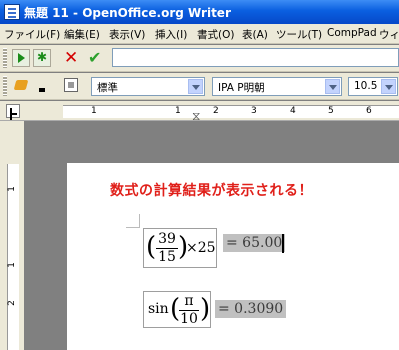  I want to click on menu-insert: 挿入(I), so click(171, 34).